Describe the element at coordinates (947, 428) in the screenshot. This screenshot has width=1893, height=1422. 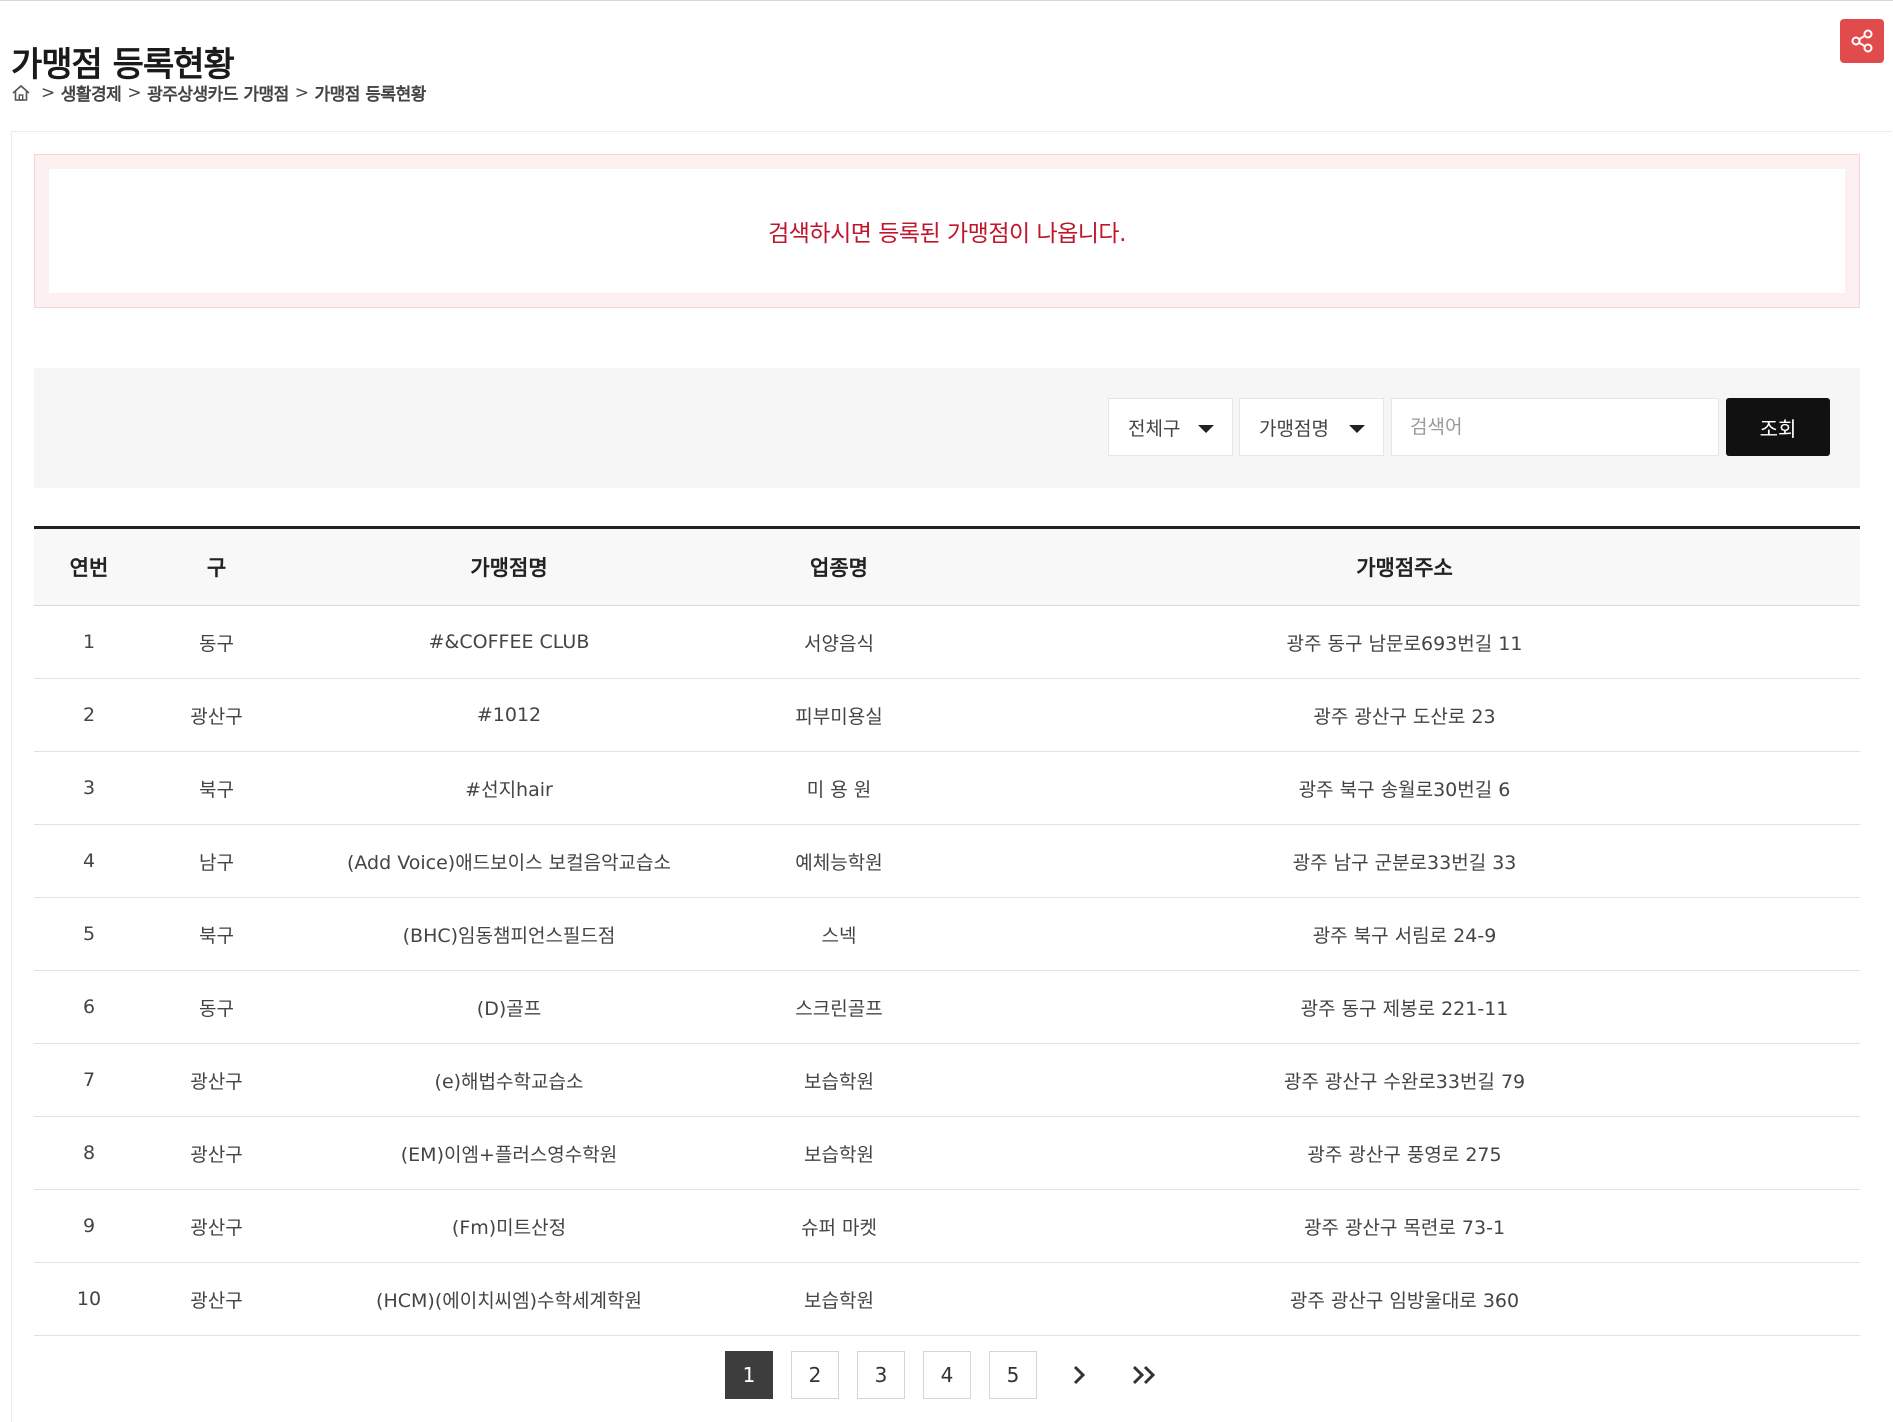
I see `search-bar: 전체구 가맹점명 조회` at that location.